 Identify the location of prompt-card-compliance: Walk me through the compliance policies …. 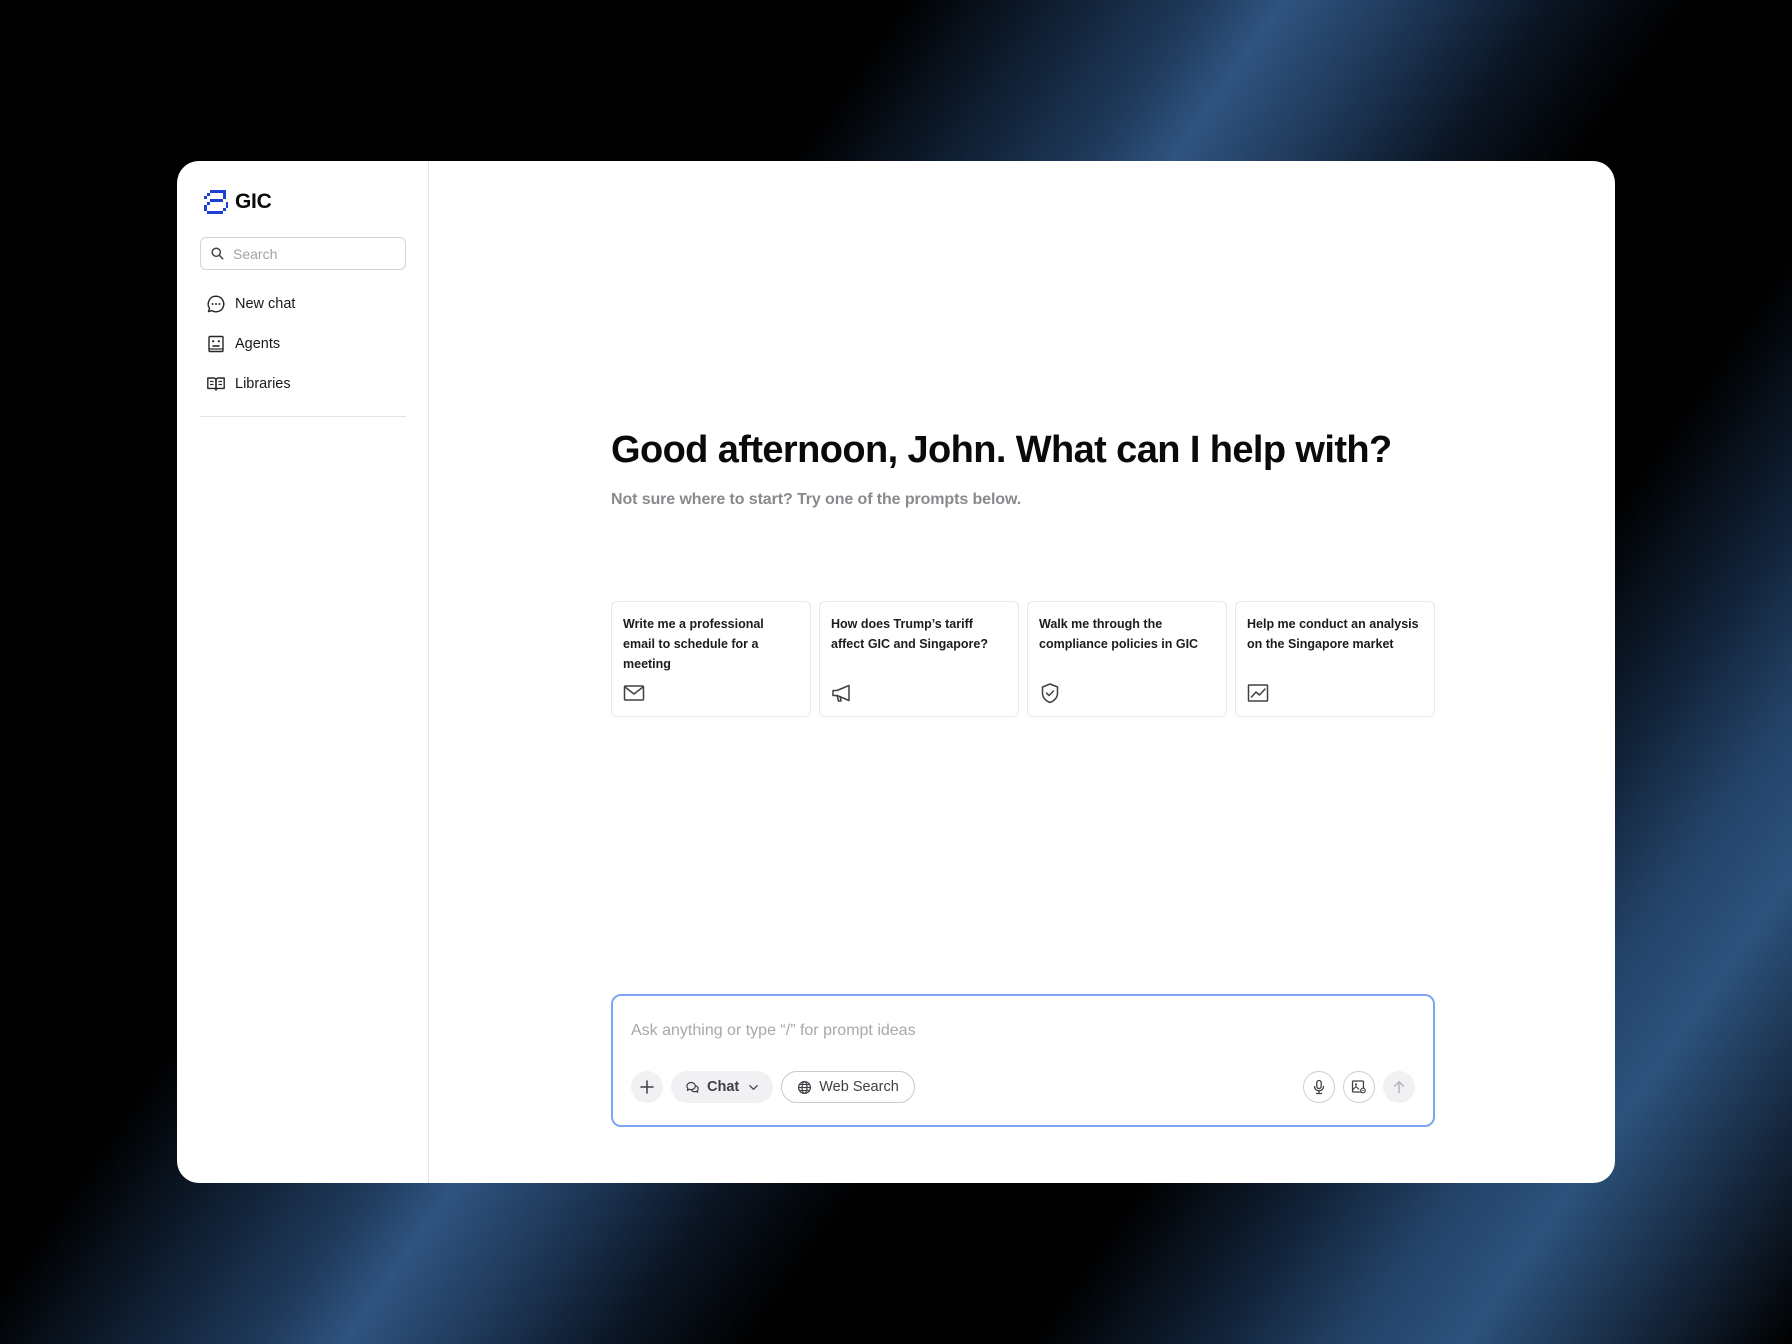
(1127, 659).